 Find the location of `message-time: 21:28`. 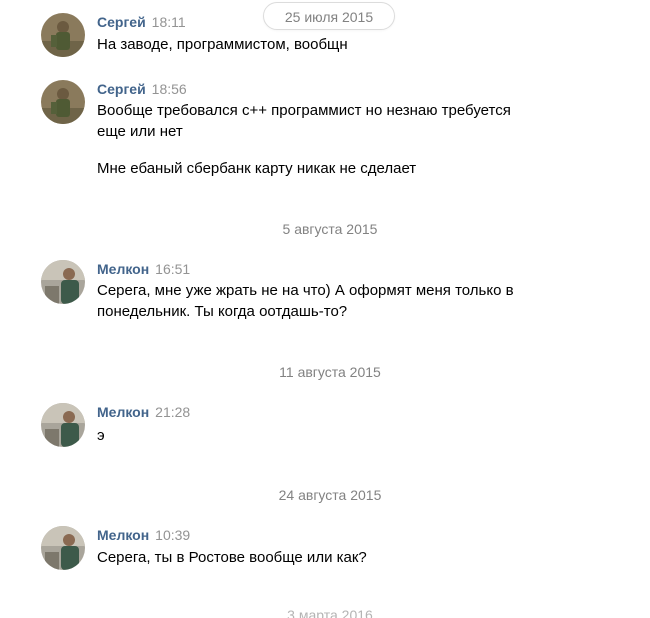

message-time: 21:28 is located at coordinates (172, 412).